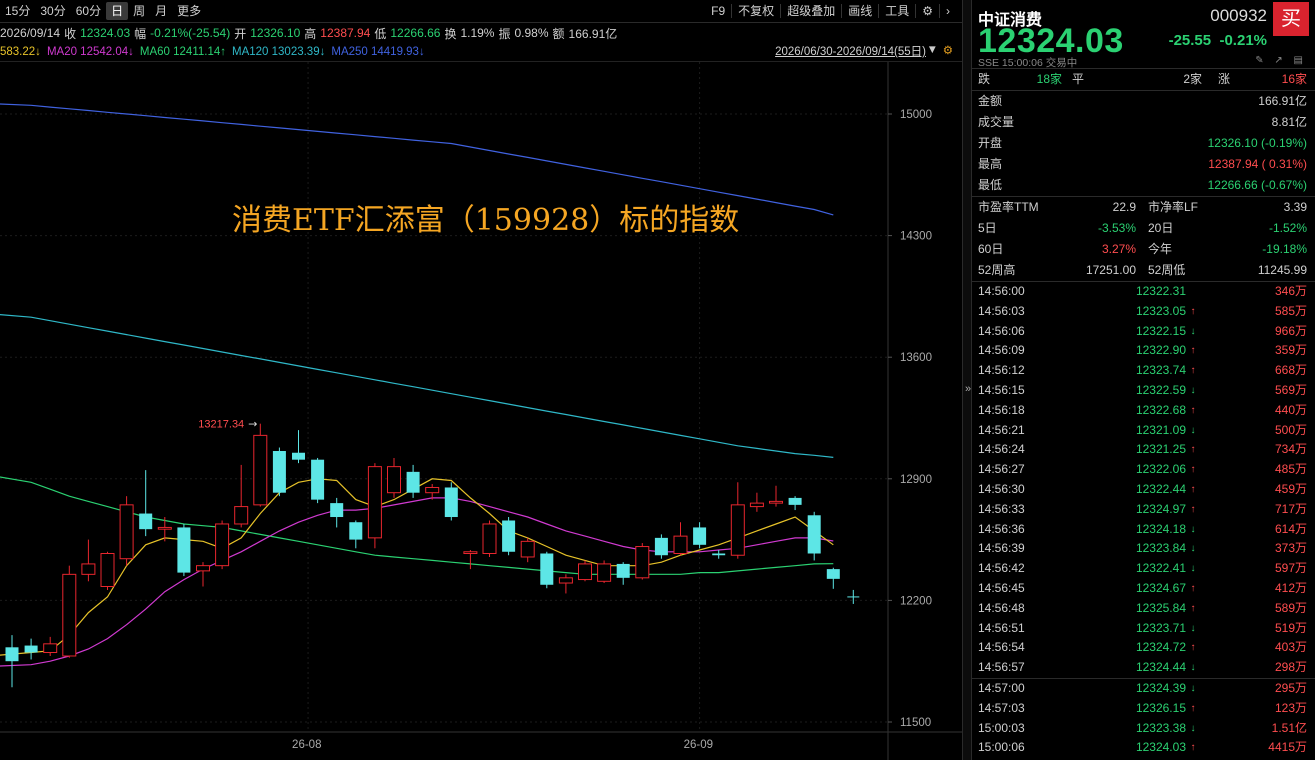  I want to click on panel-divider, so click(967, 380).